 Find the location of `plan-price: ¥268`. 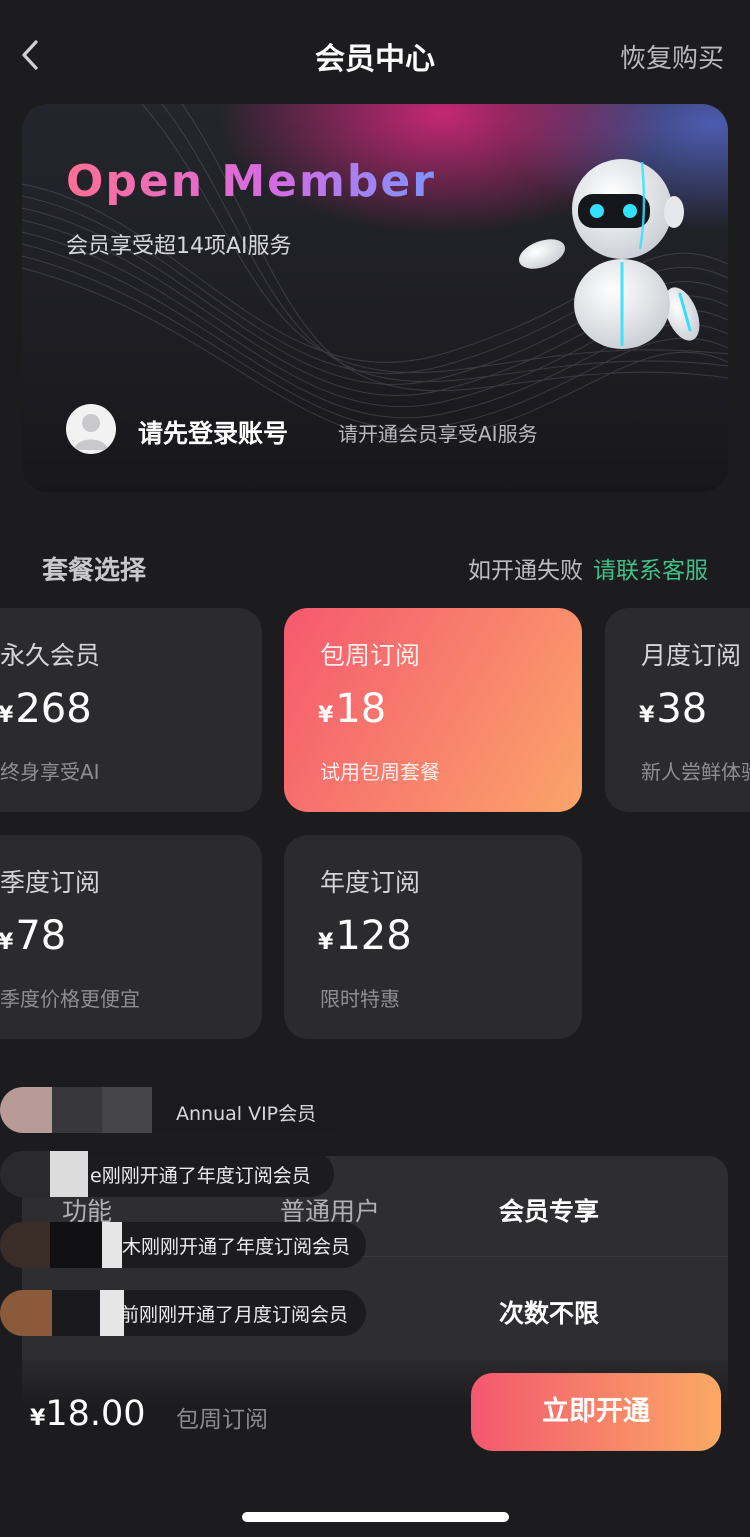

plan-price: ¥268 is located at coordinates (46, 709).